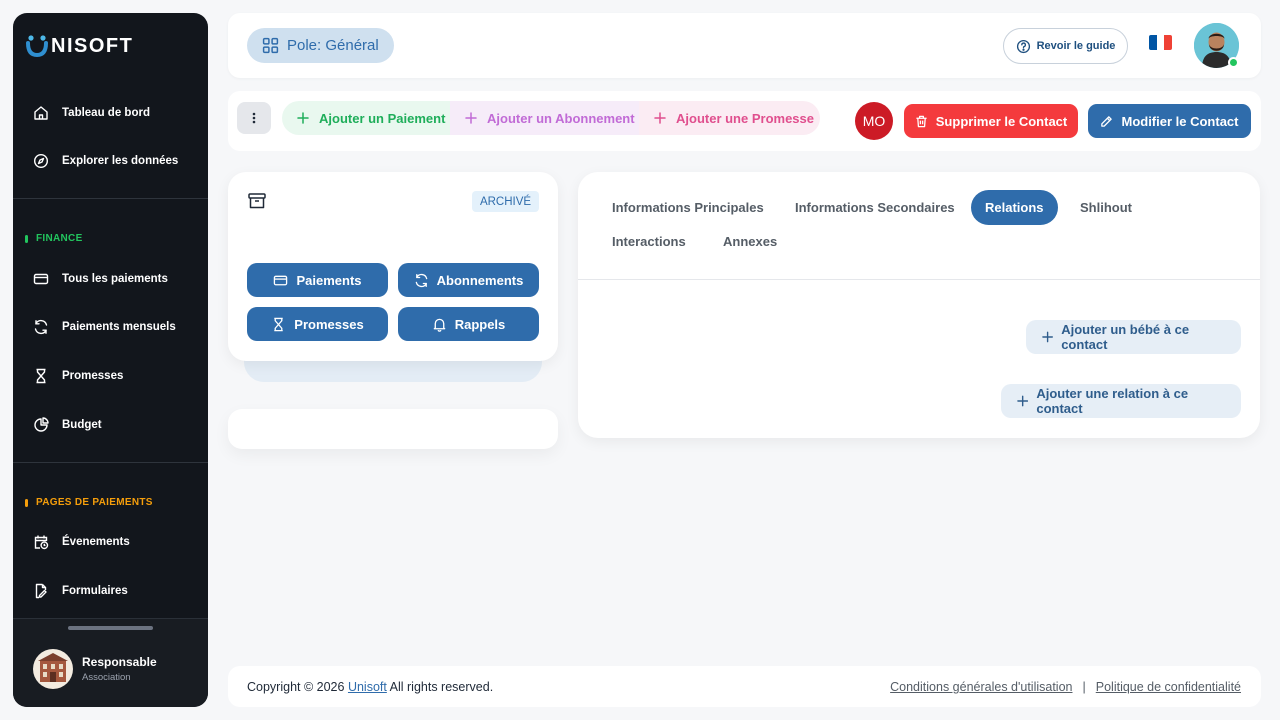 The height and width of the screenshot is (720, 1280). I want to click on sidebar-user: Responsable Association, so click(110, 662).